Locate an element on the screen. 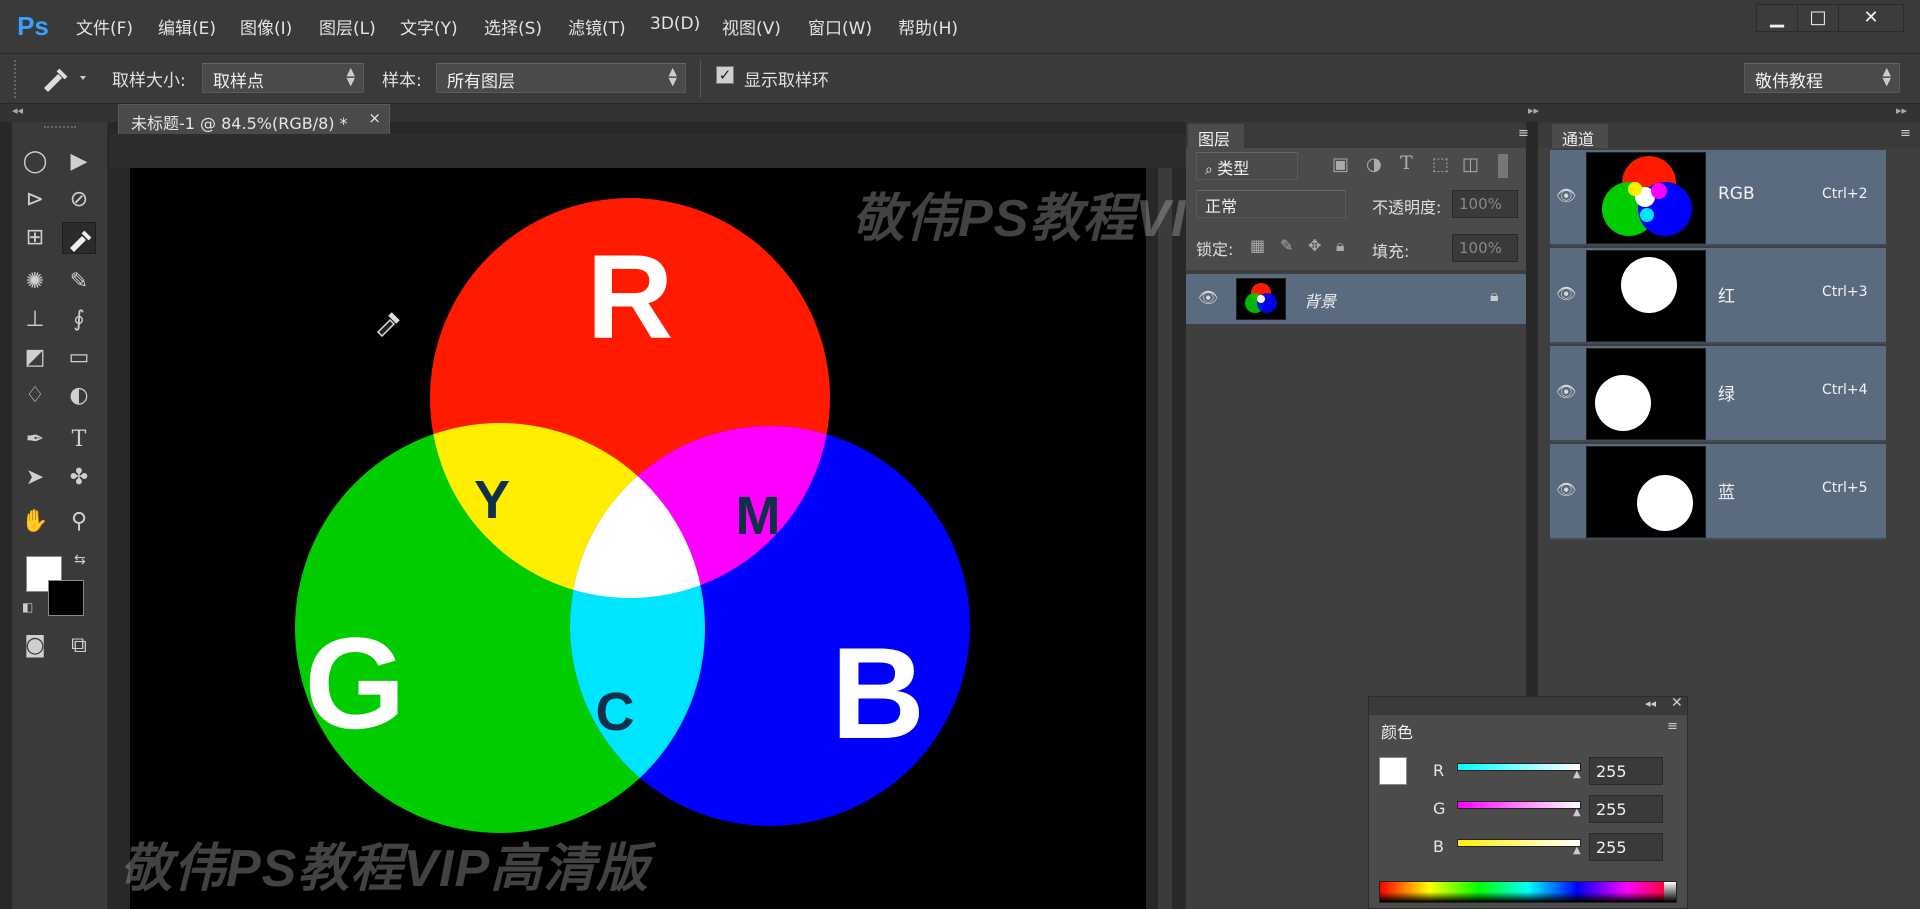 Image resolution: width=1920 pixels, height=909 pixels. lock-position-icon: ✥ is located at coordinates (1314, 245).